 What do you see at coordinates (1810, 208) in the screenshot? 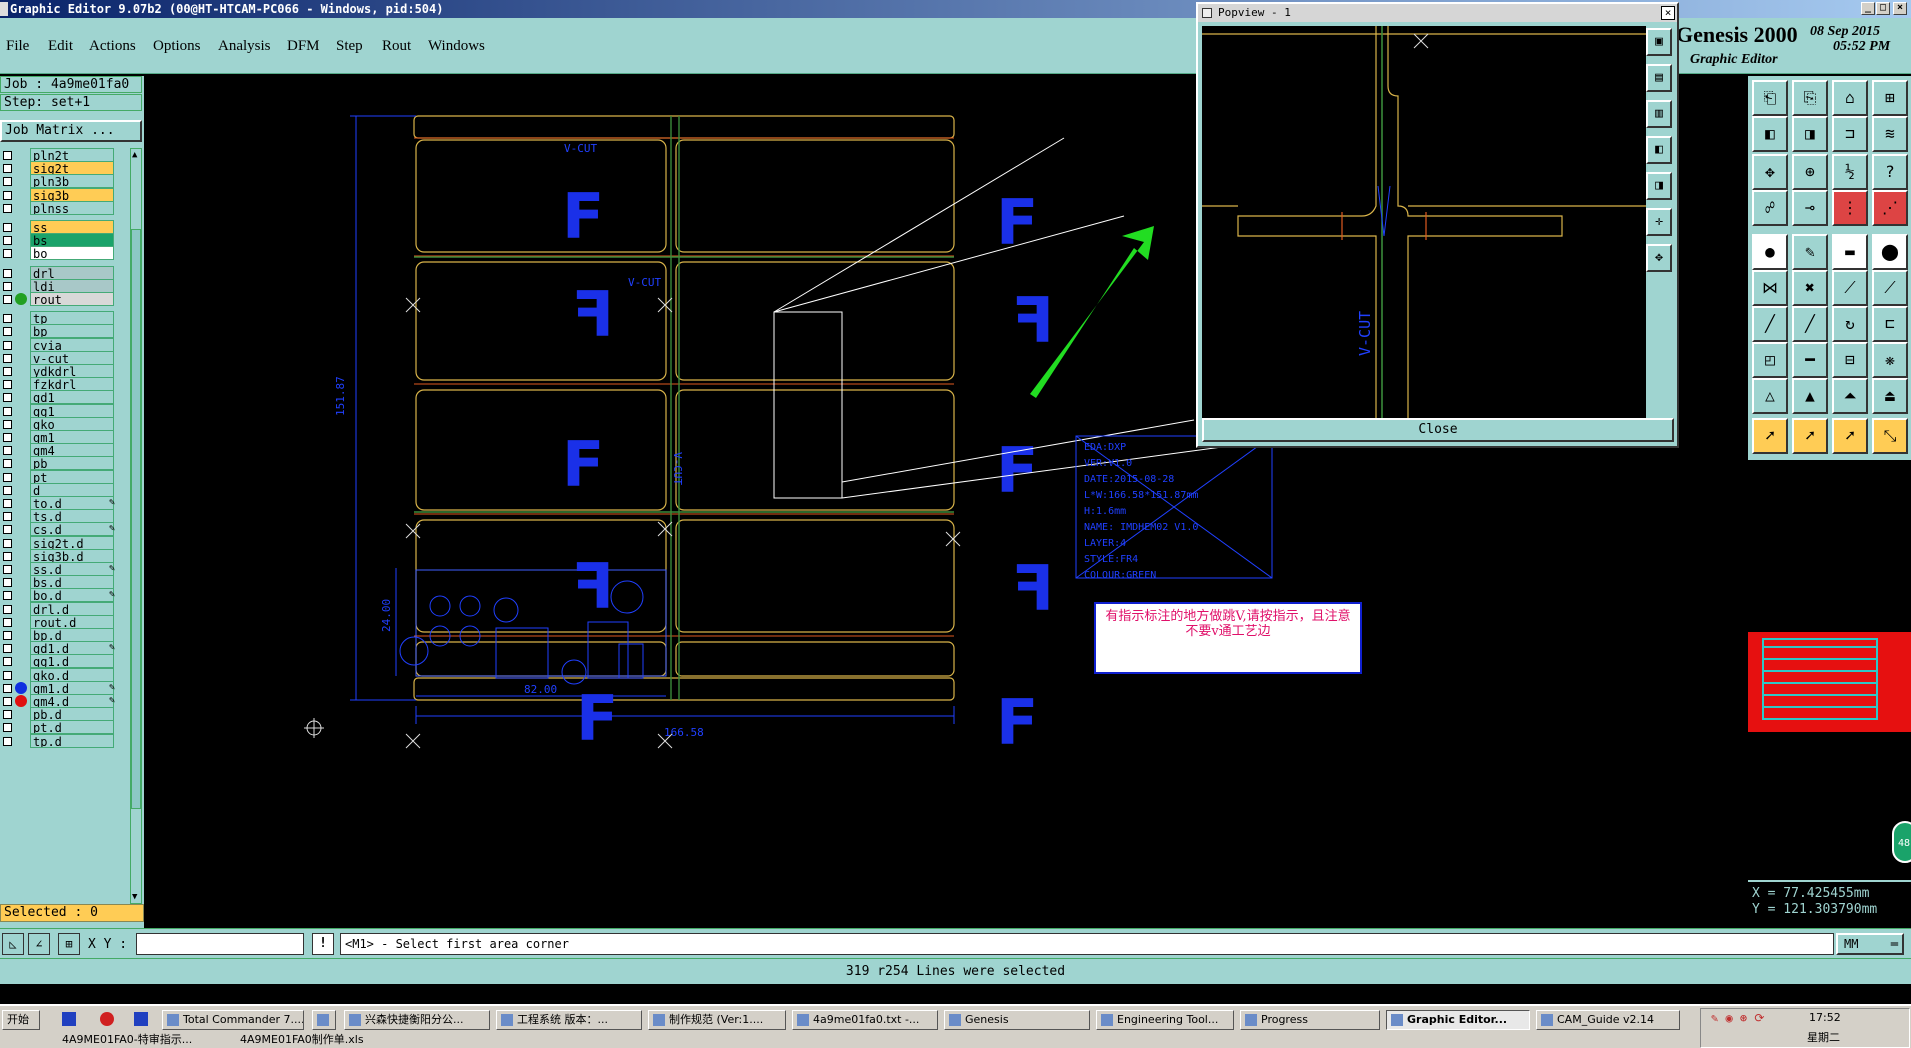
I see `tool-measure-icon: ⊸` at bounding box center [1810, 208].